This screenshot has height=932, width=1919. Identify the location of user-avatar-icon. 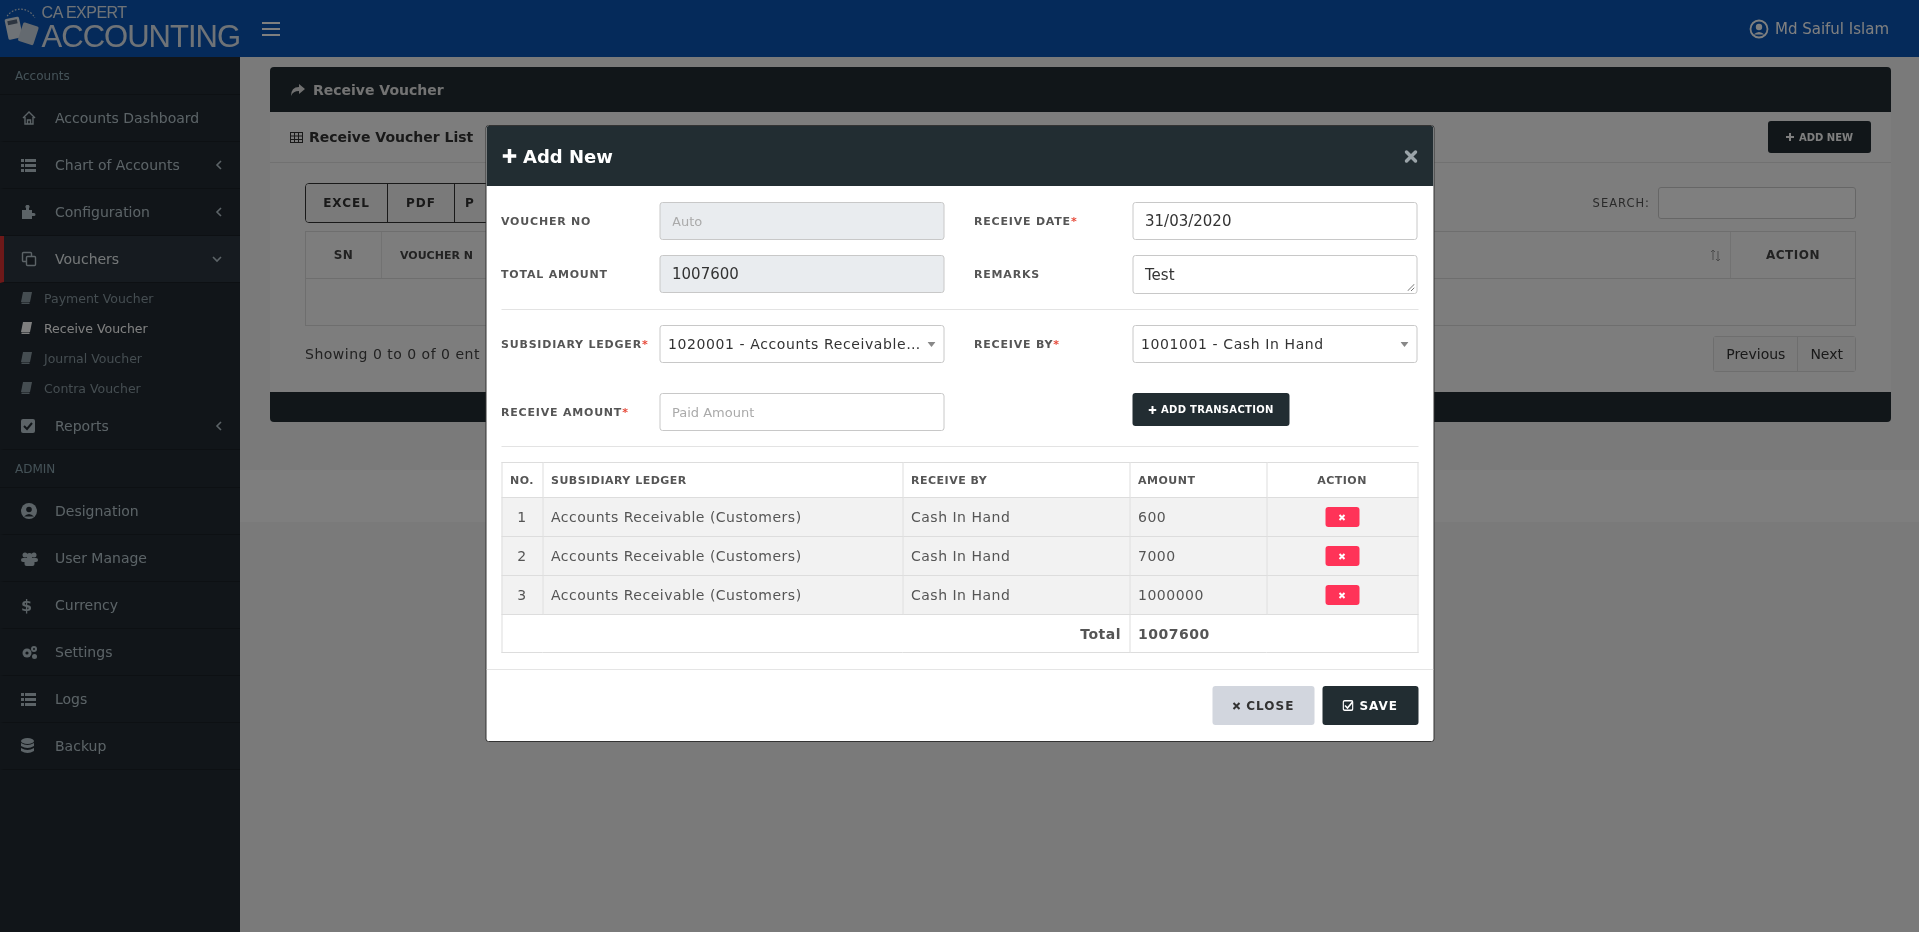
(1758, 28).